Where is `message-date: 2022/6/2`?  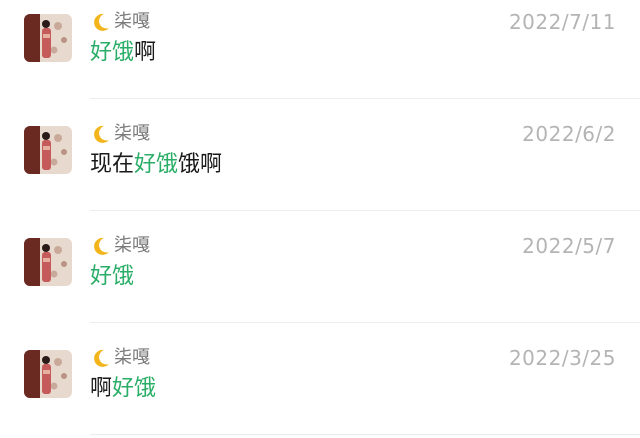
message-date: 2022/6/2 is located at coordinates (569, 134).